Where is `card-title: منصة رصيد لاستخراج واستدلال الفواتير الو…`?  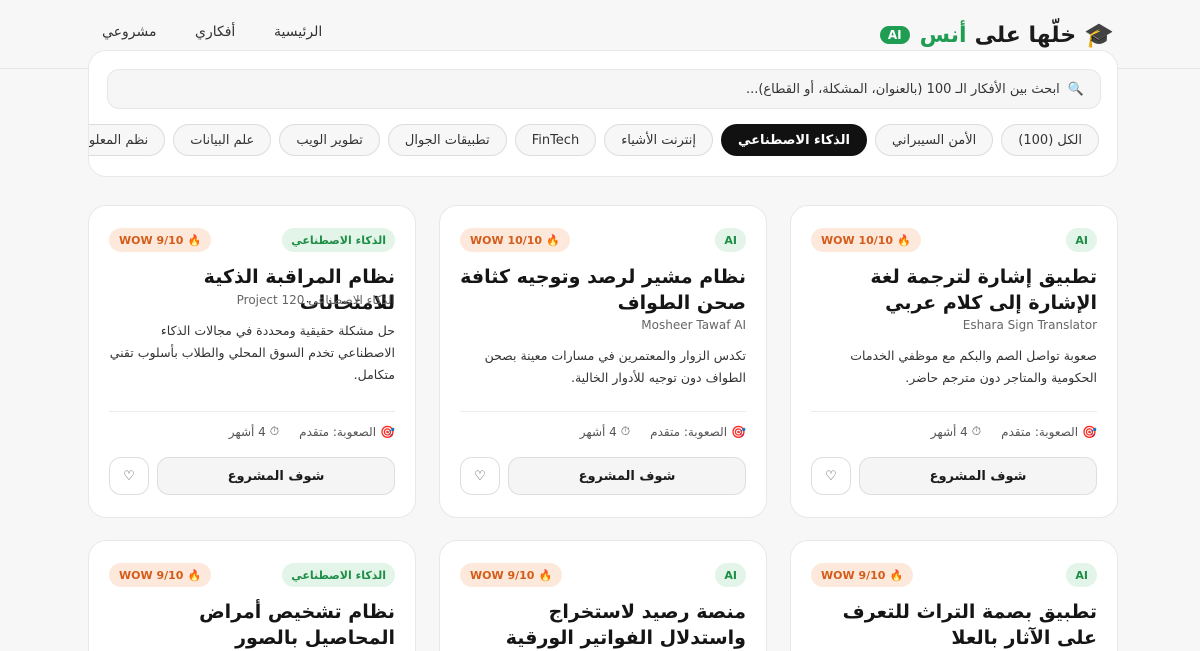
card-title: منصة رصيد لاستخراج واستدلال الفواتير الو… is located at coordinates (601, 625).